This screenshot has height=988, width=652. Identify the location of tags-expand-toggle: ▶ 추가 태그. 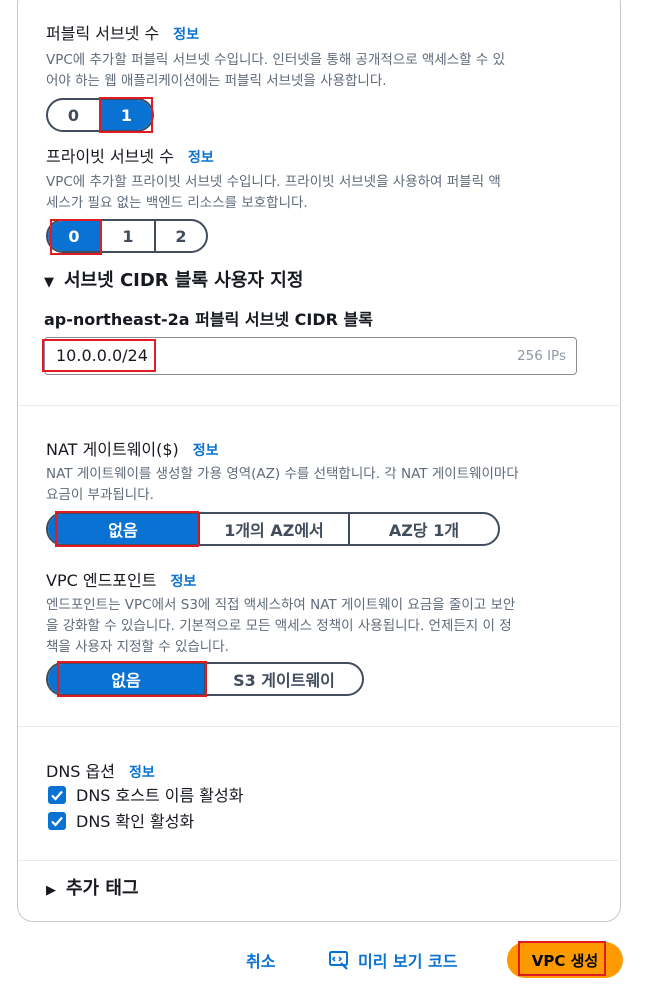
(92, 887).